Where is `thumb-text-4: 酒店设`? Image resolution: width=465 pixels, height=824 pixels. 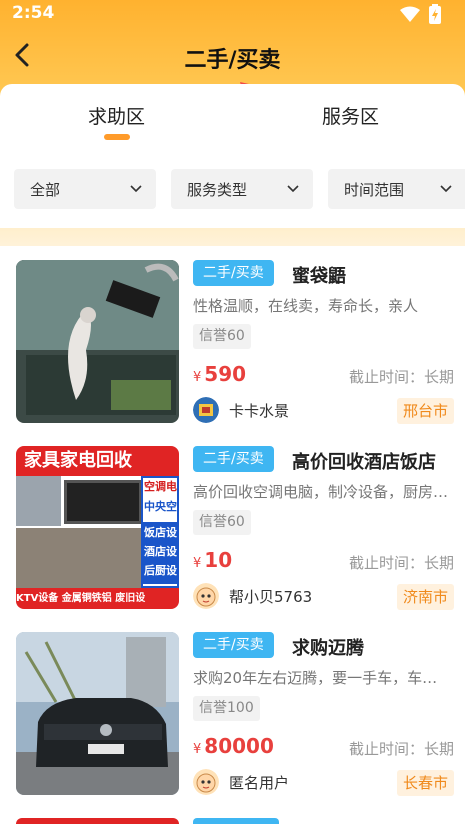
thumb-text-4: 酒店设 is located at coordinates (160, 551).